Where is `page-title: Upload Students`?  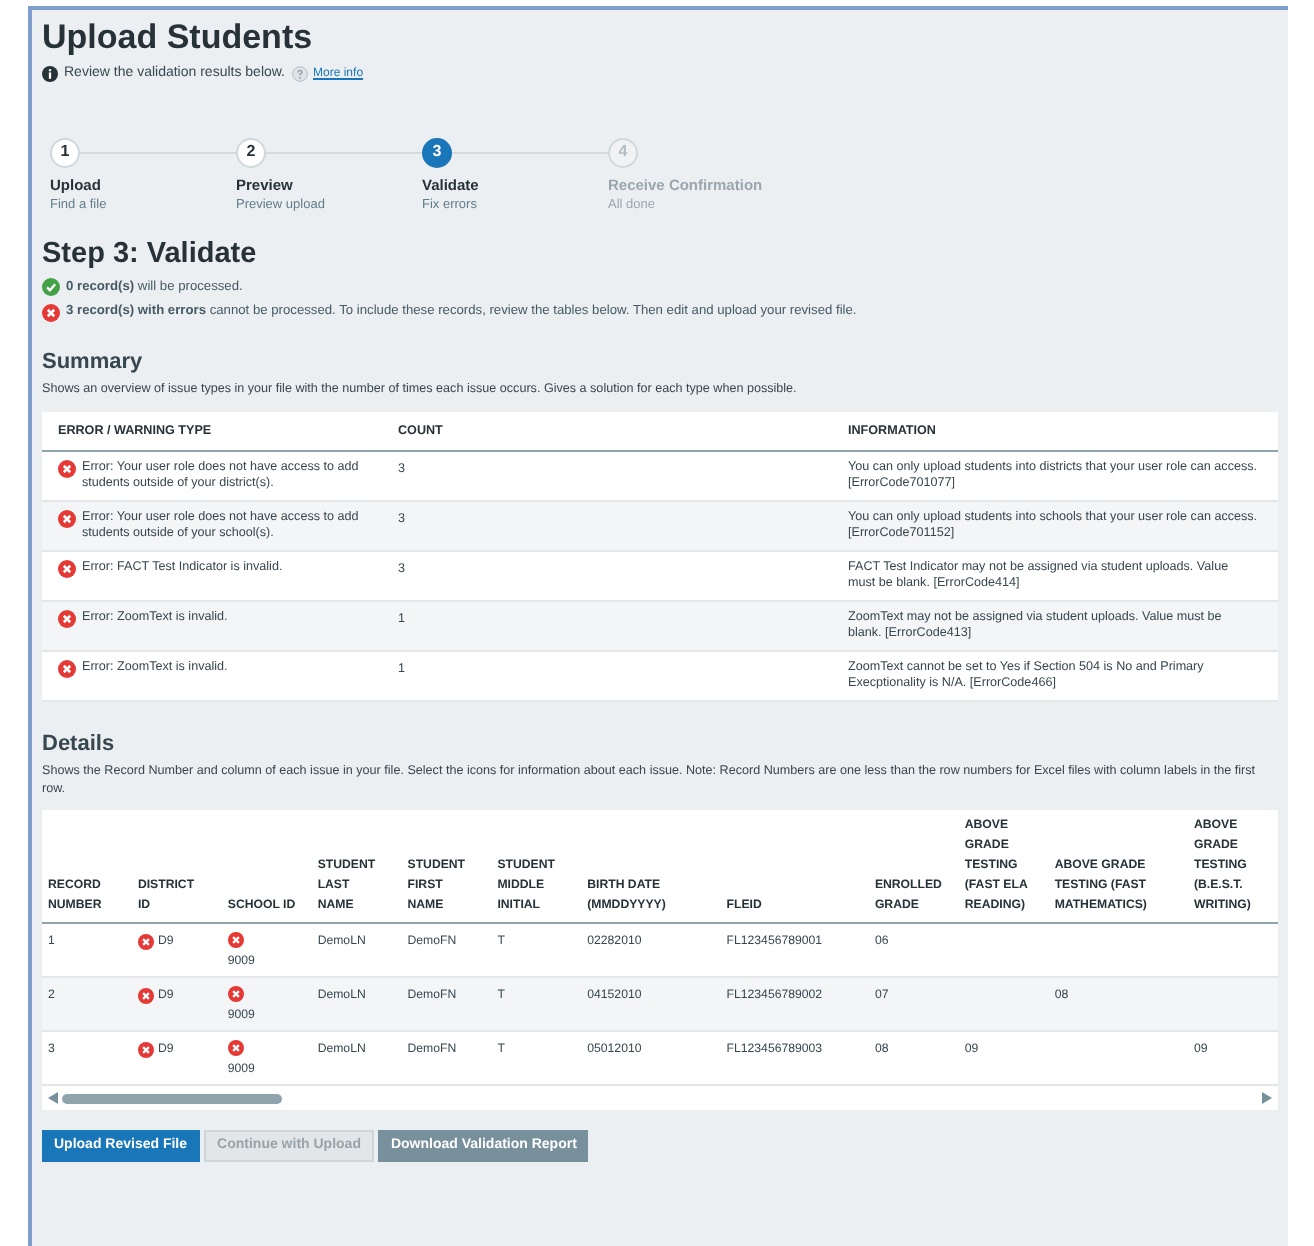
page-title: Upload Students is located at coordinates (178, 38).